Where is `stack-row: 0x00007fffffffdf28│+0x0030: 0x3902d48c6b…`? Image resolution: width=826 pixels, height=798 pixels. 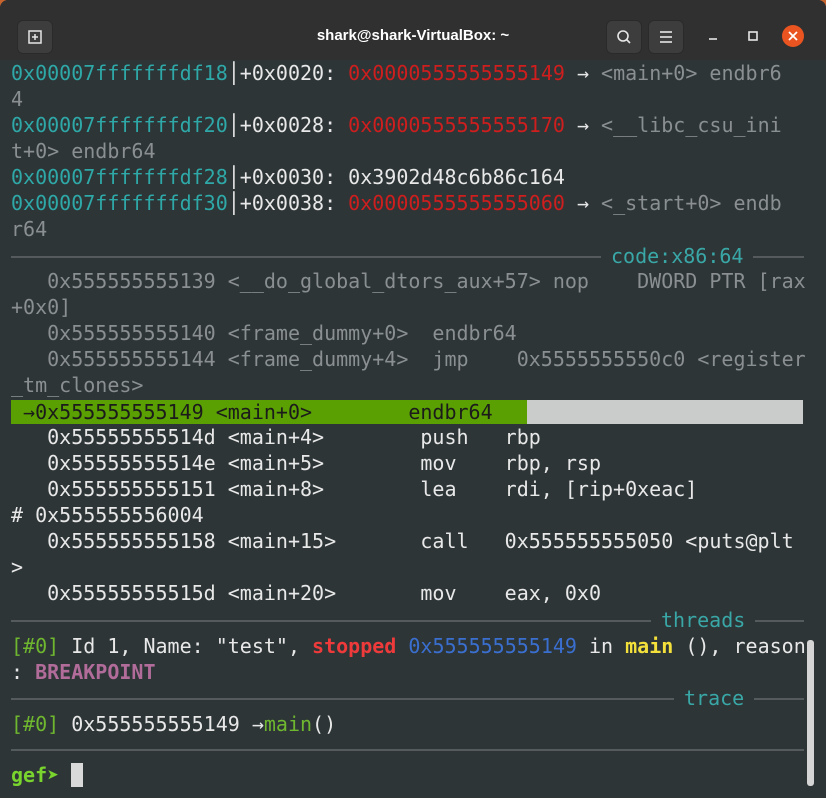 stack-row: 0x00007fffffffdf28│+0x0030: 0x3902d48c6b… is located at coordinates (288, 177).